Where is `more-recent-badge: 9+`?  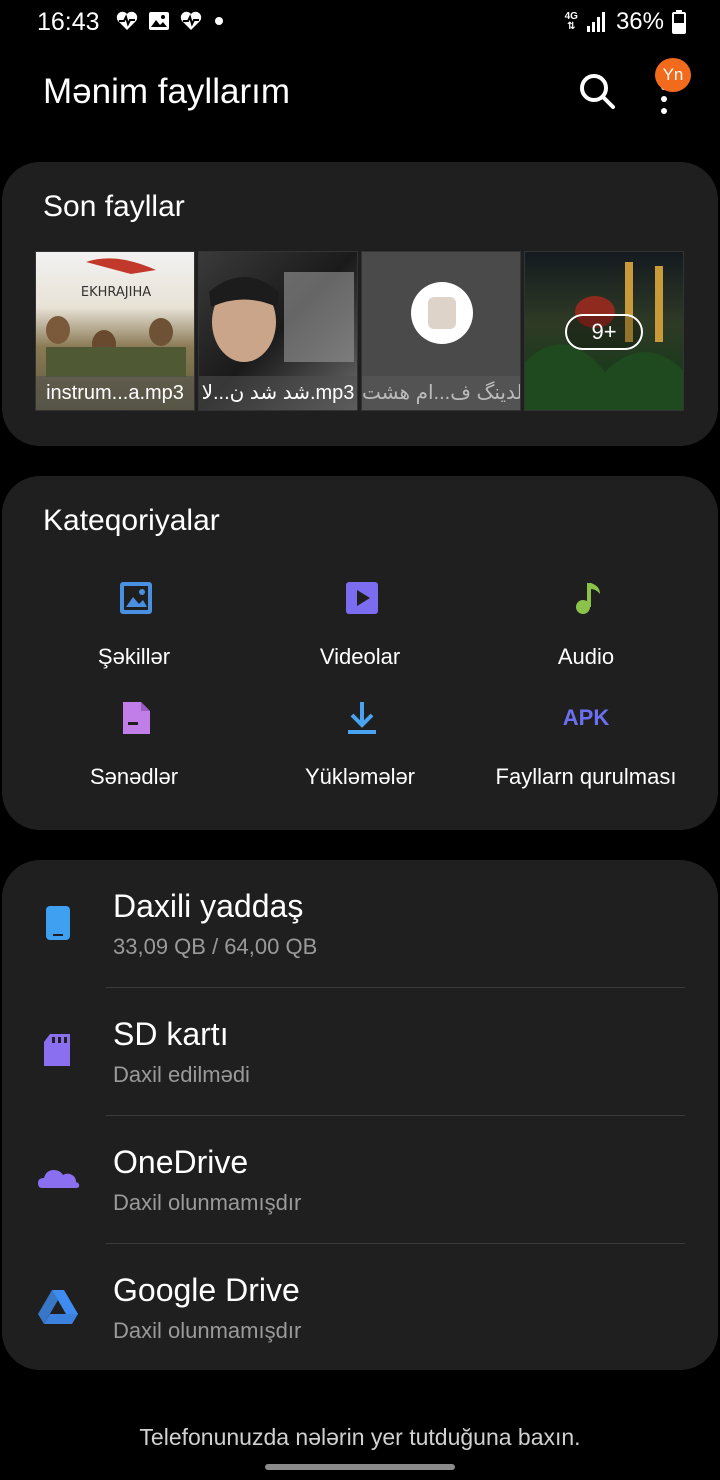
more-recent-badge: 9+ is located at coordinates (604, 332).